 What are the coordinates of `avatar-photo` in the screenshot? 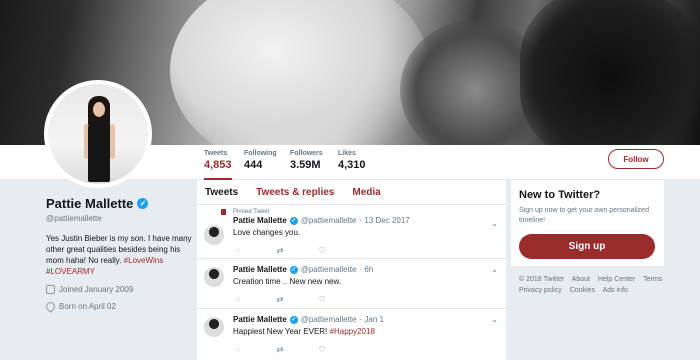 It's located at (98, 134).